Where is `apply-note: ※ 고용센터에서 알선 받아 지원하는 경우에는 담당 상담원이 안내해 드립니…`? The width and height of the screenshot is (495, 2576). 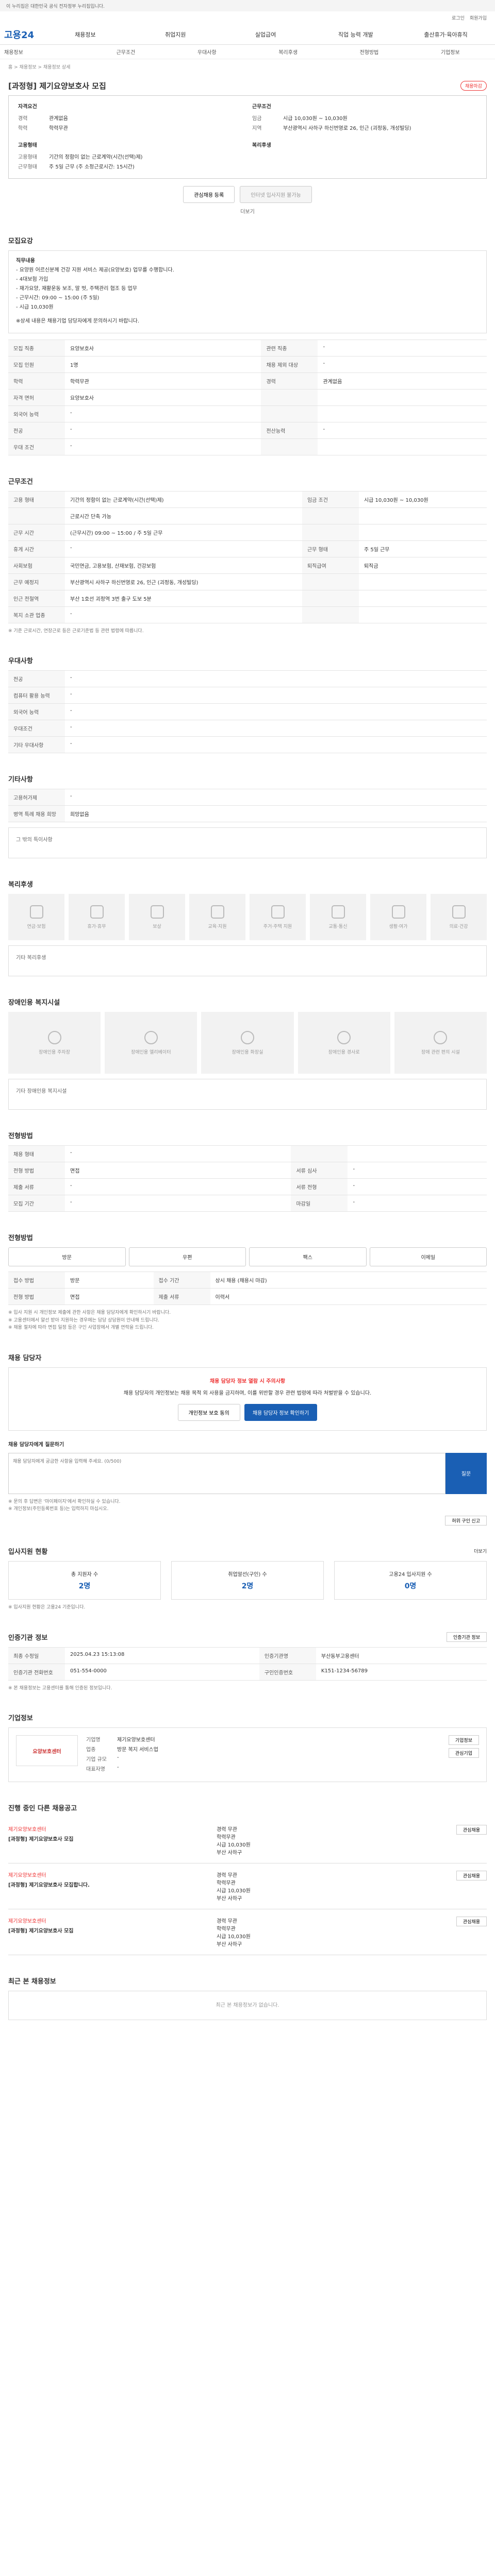
apply-note: ※ 고용센터에서 알선 받아 지원하는 경우에는 담당 상담원이 안내해 드립니… is located at coordinates (83, 1320).